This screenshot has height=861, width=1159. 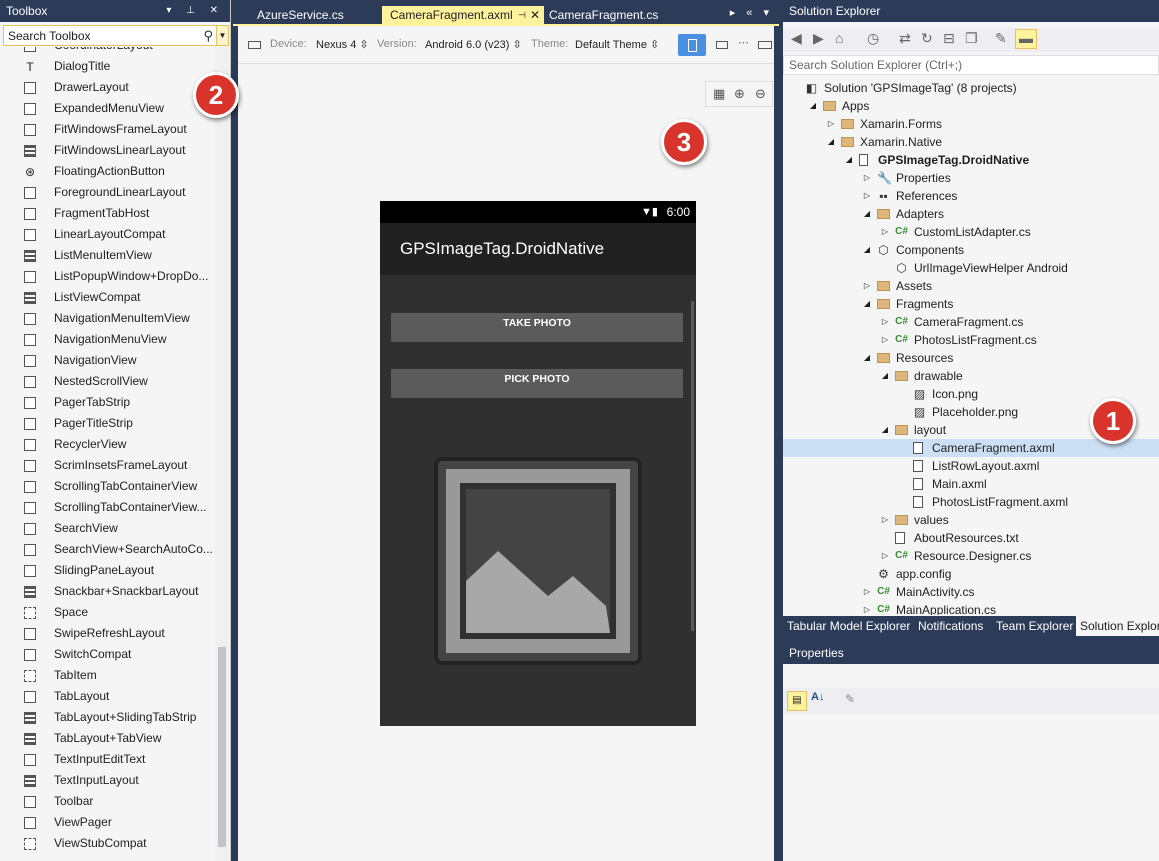 What do you see at coordinates (1026, 39) in the screenshot?
I see `preview-toggle-icon: ▬` at bounding box center [1026, 39].